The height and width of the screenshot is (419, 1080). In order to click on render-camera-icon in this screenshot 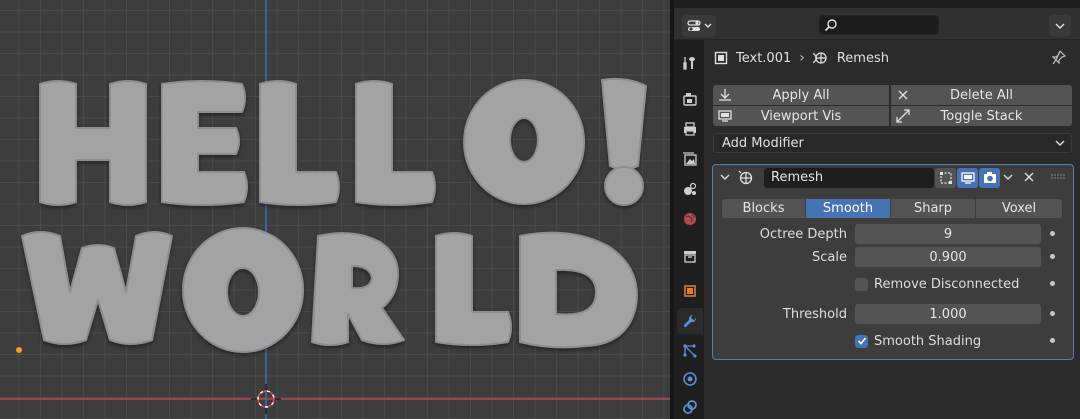, I will do `click(690, 99)`.